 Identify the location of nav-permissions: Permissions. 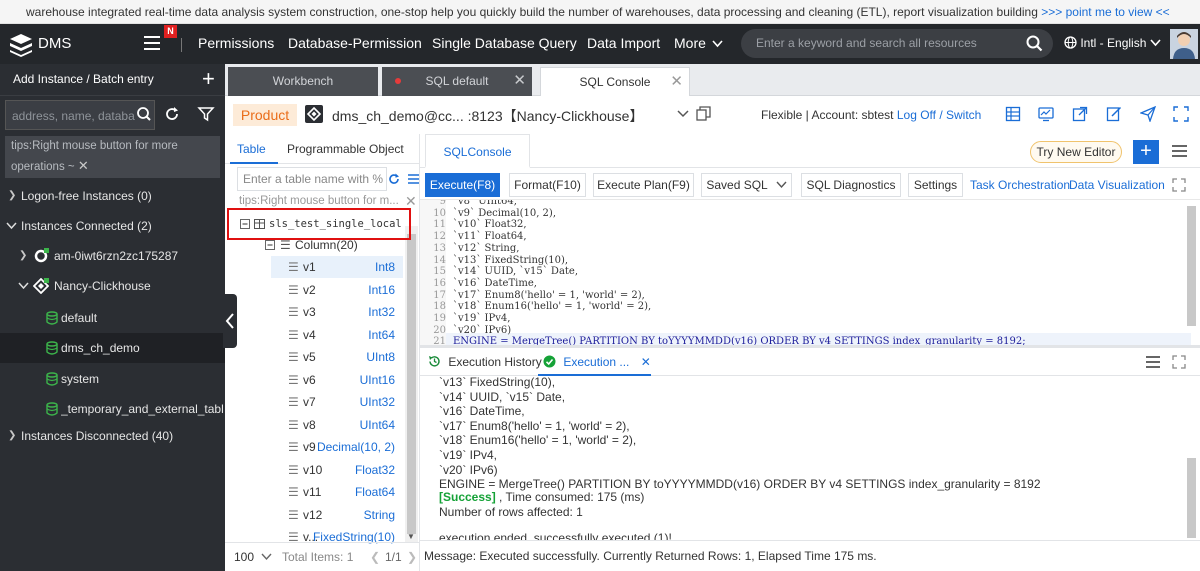
(236, 43).